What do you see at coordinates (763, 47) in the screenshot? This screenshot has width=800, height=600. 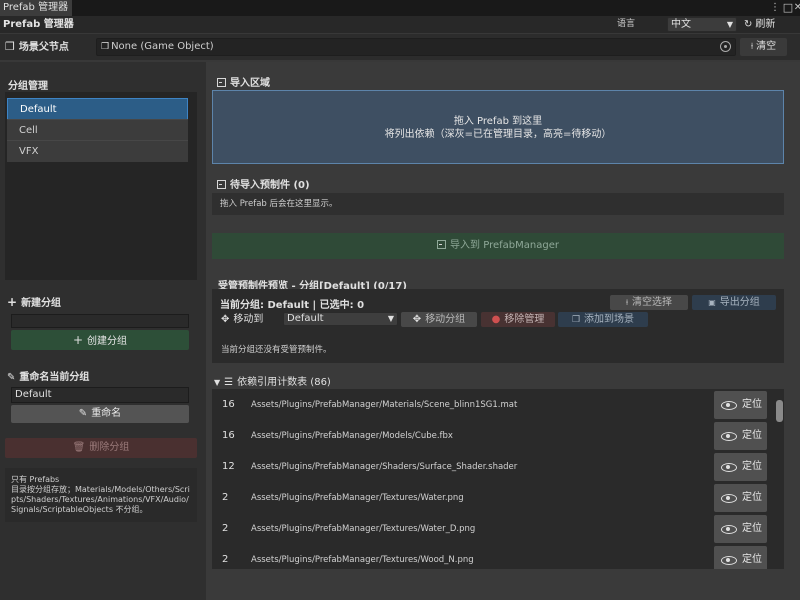 I see `clear-parent-button: ⍿ 清空` at bounding box center [763, 47].